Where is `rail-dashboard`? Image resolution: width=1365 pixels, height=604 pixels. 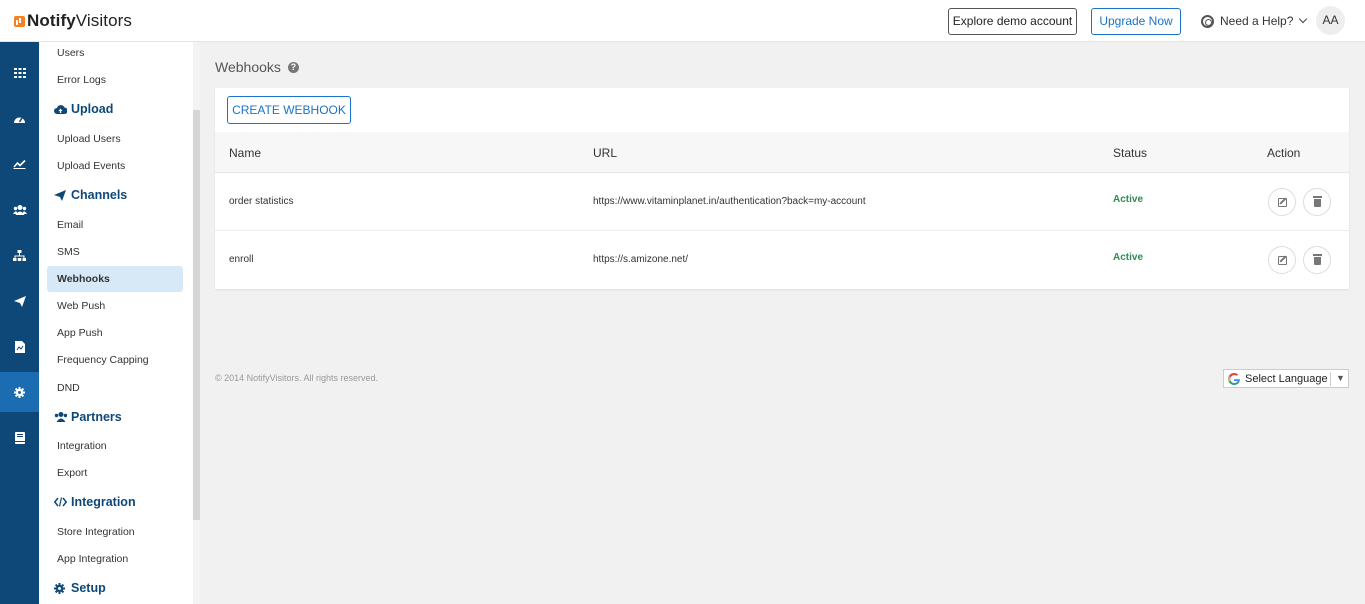
rail-dashboard is located at coordinates (19, 119).